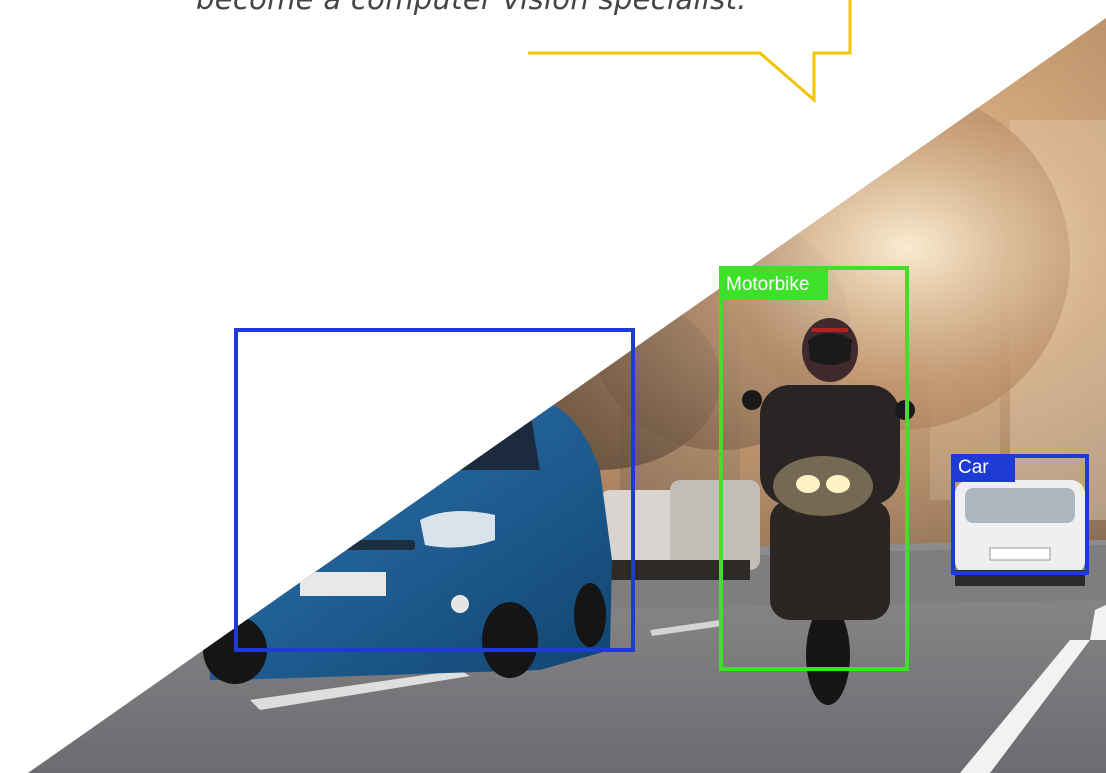  I want to click on label-motorbike: Motorbike, so click(768, 284).